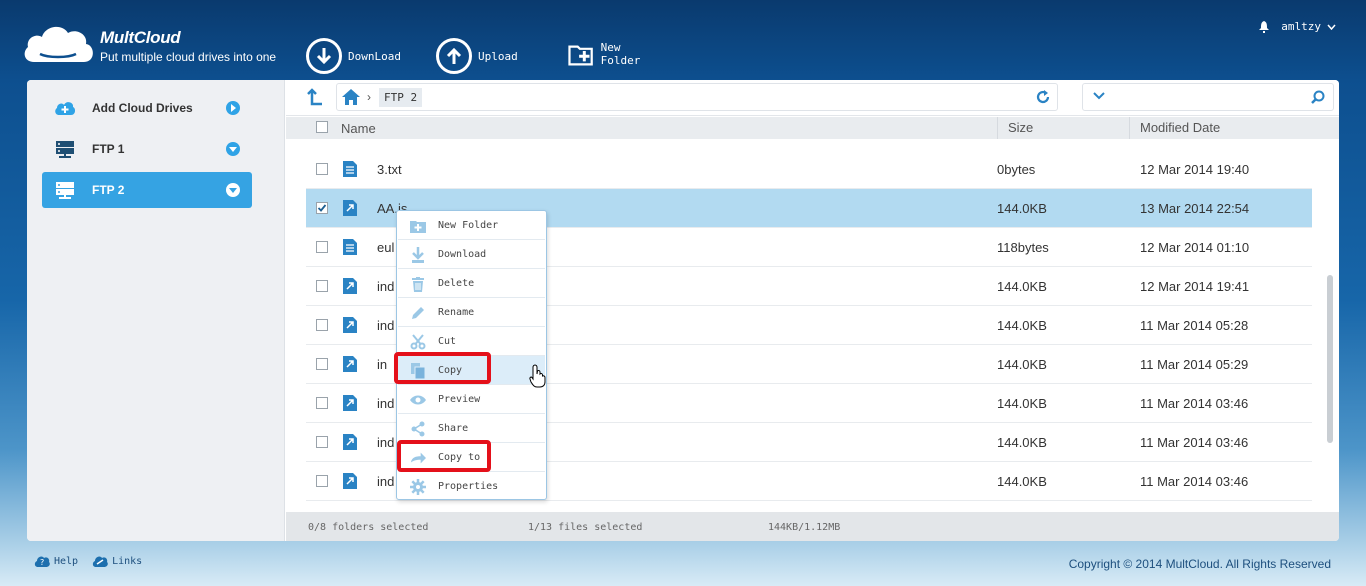 Image resolution: width=1366 pixels, height=586 pixels. What do you see at coordinates (1194, 364) in the screenshot?
I see `file-date: 11 Mar 2014 05:29` at bounding box center [1194, 364].